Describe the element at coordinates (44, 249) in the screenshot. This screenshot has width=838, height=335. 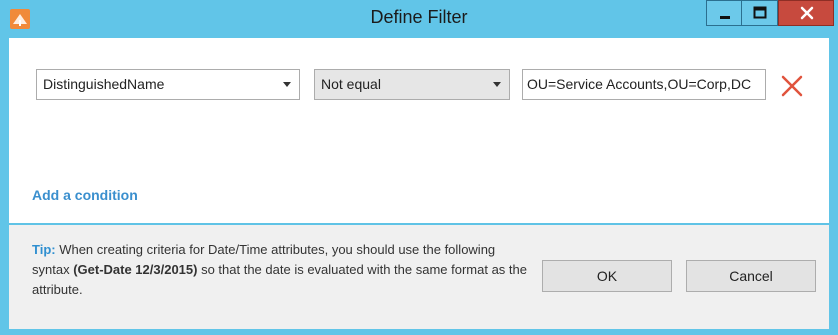
I see `tip-label: Tip:` at that location.